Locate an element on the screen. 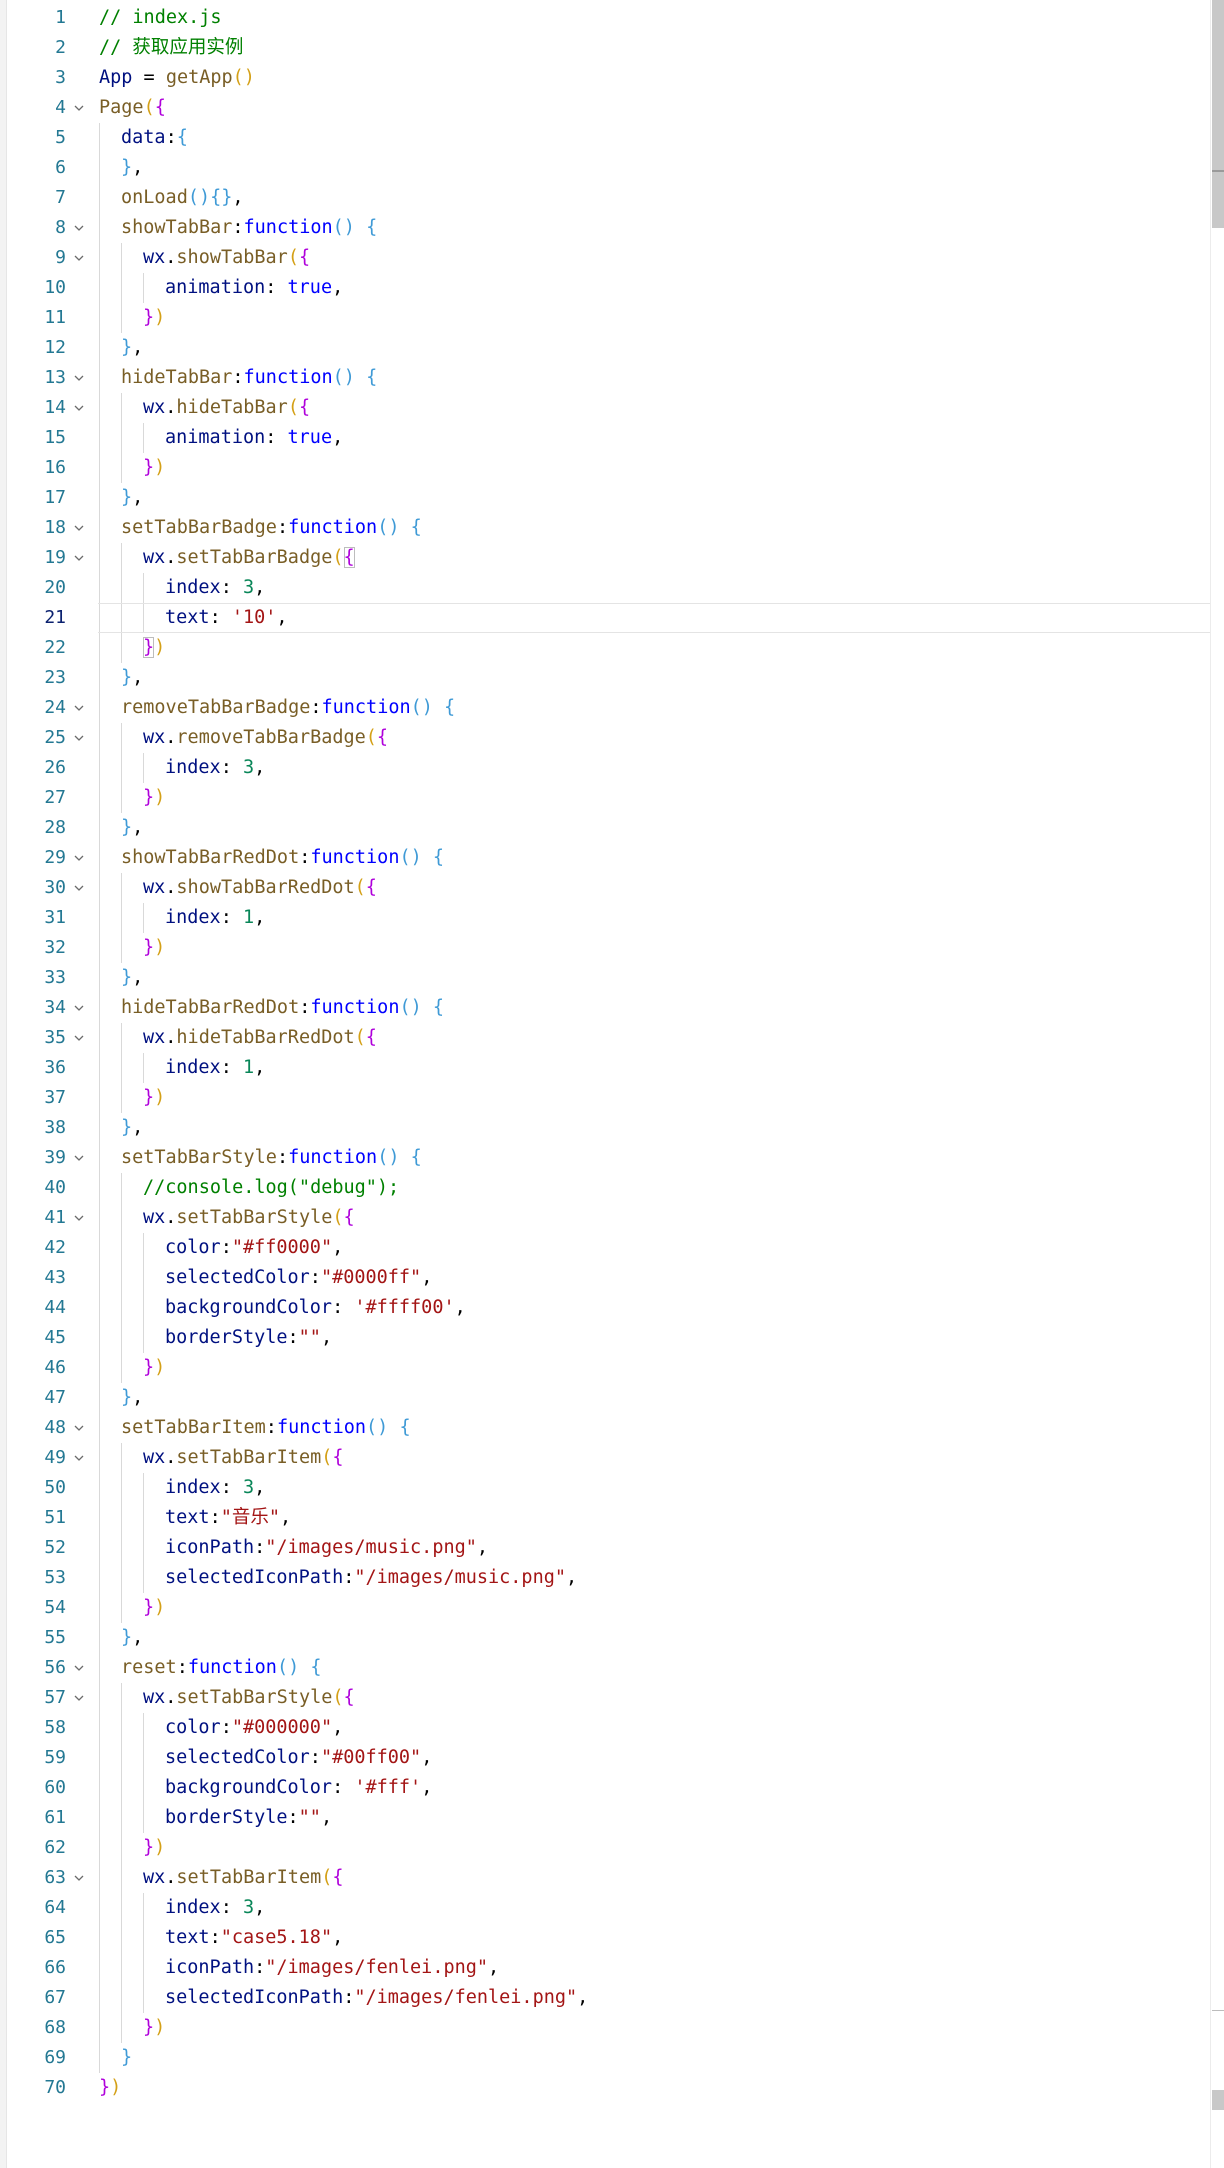  code-line: 13 hideTabBar:function() { is located at coordinates (605, 378).